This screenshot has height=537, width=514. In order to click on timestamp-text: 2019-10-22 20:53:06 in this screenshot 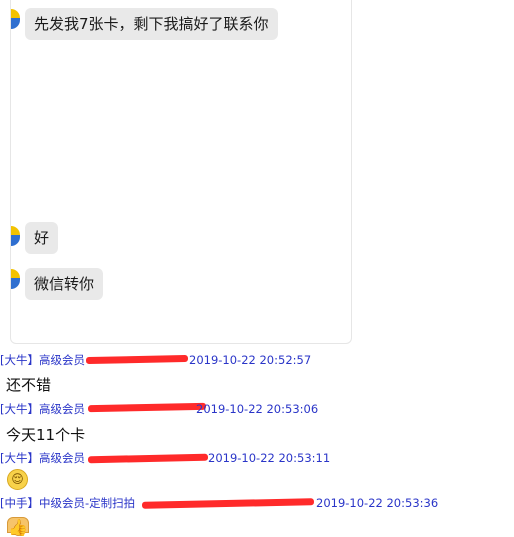, I will do `click(257, 409)`.